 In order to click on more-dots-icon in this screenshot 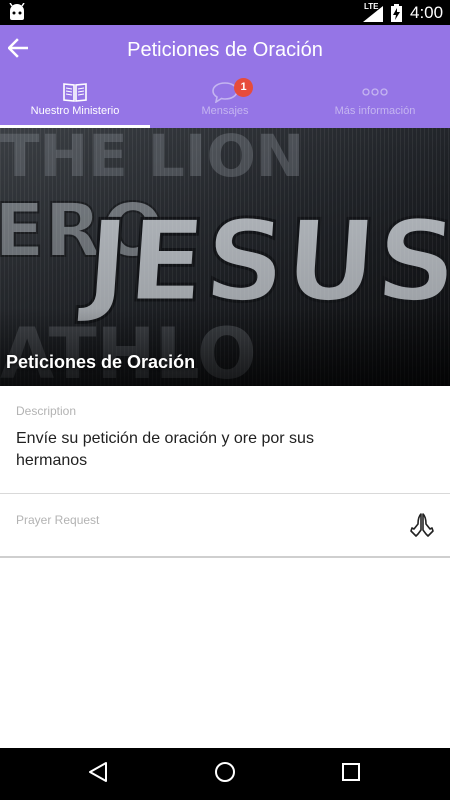, I will do `click(375, 92)`.